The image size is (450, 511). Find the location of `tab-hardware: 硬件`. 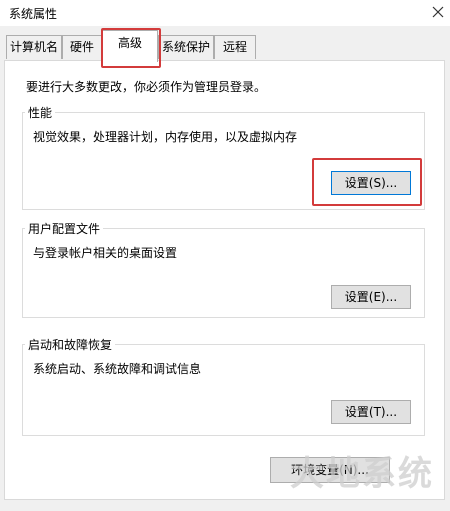

tab-hardware: 硬件 is located at coordinates (82, 47).